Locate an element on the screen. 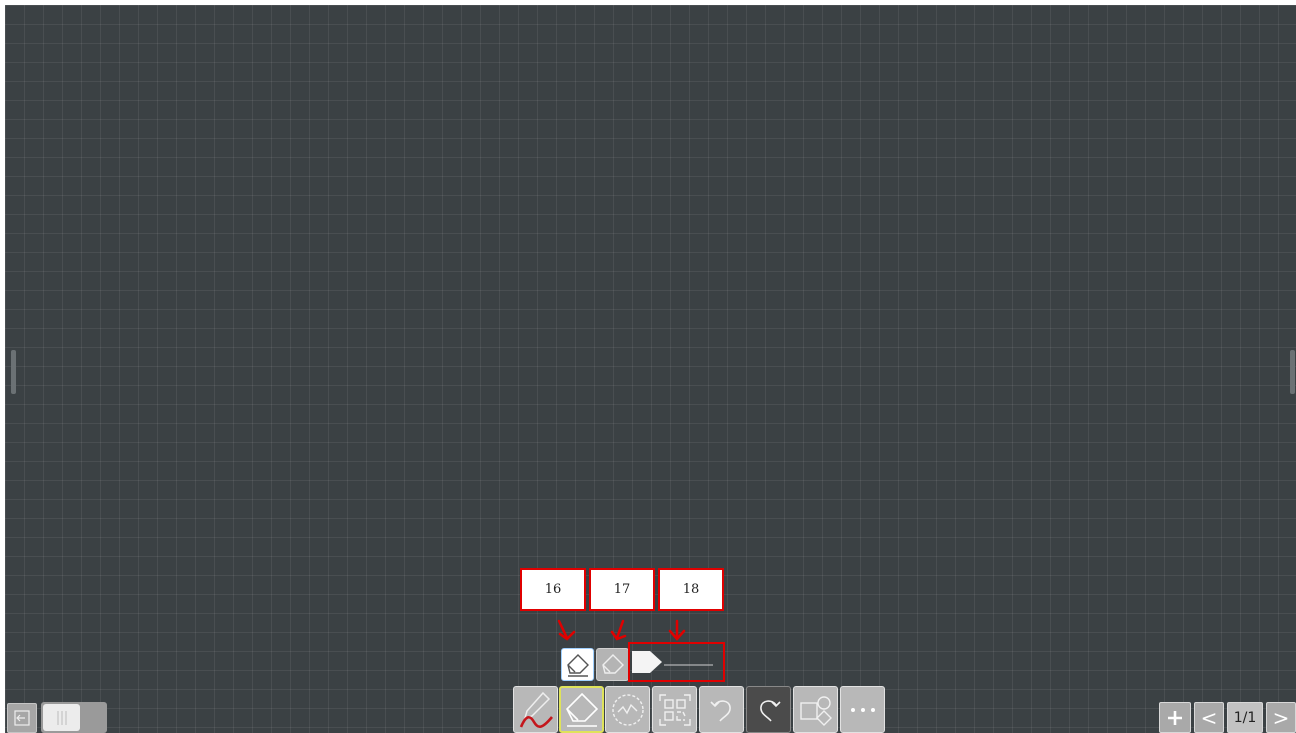 The image size is (1296, 733). eraser-tool-button is located at coordinates (581, 709).